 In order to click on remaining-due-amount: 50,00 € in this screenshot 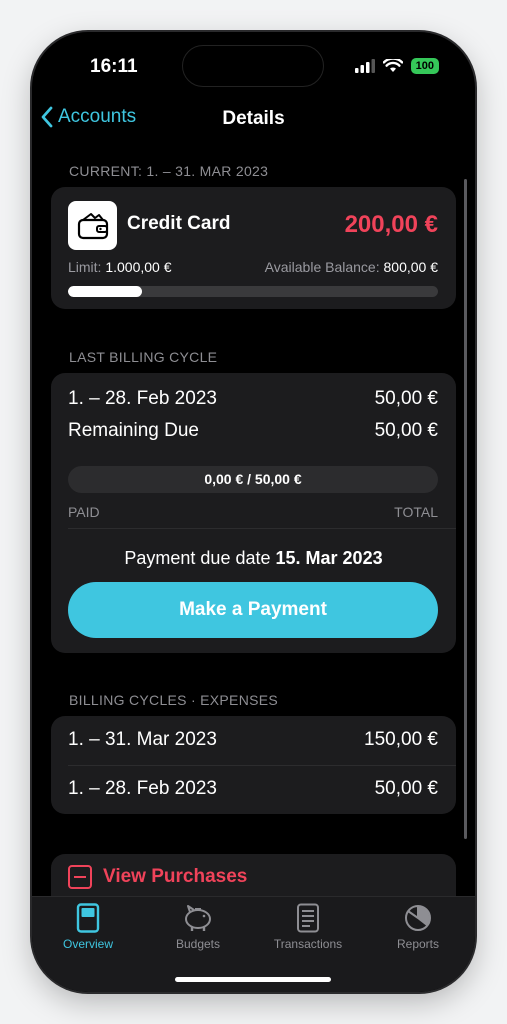, I will do `click(406, 430)`.